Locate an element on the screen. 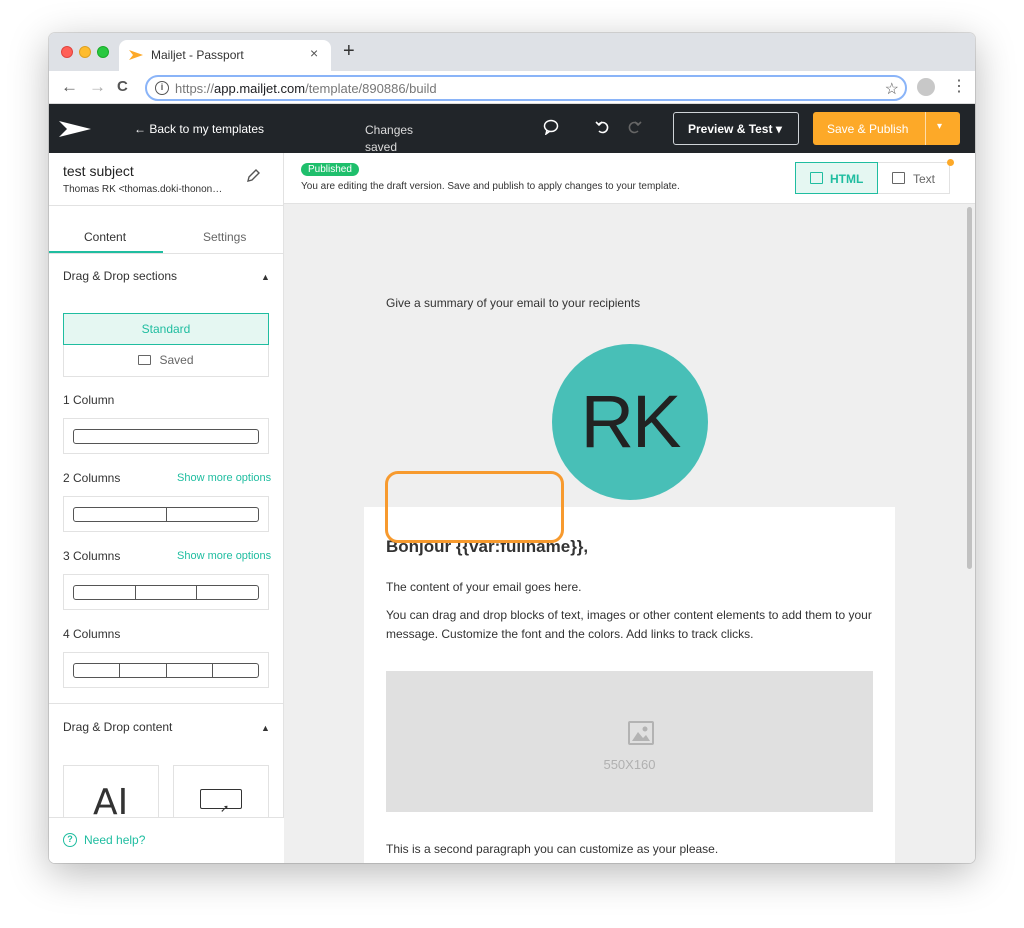 This screenshot has height=928, width=1024. sections-title: Drag & Drop sections is located at coordinates (120, 276).